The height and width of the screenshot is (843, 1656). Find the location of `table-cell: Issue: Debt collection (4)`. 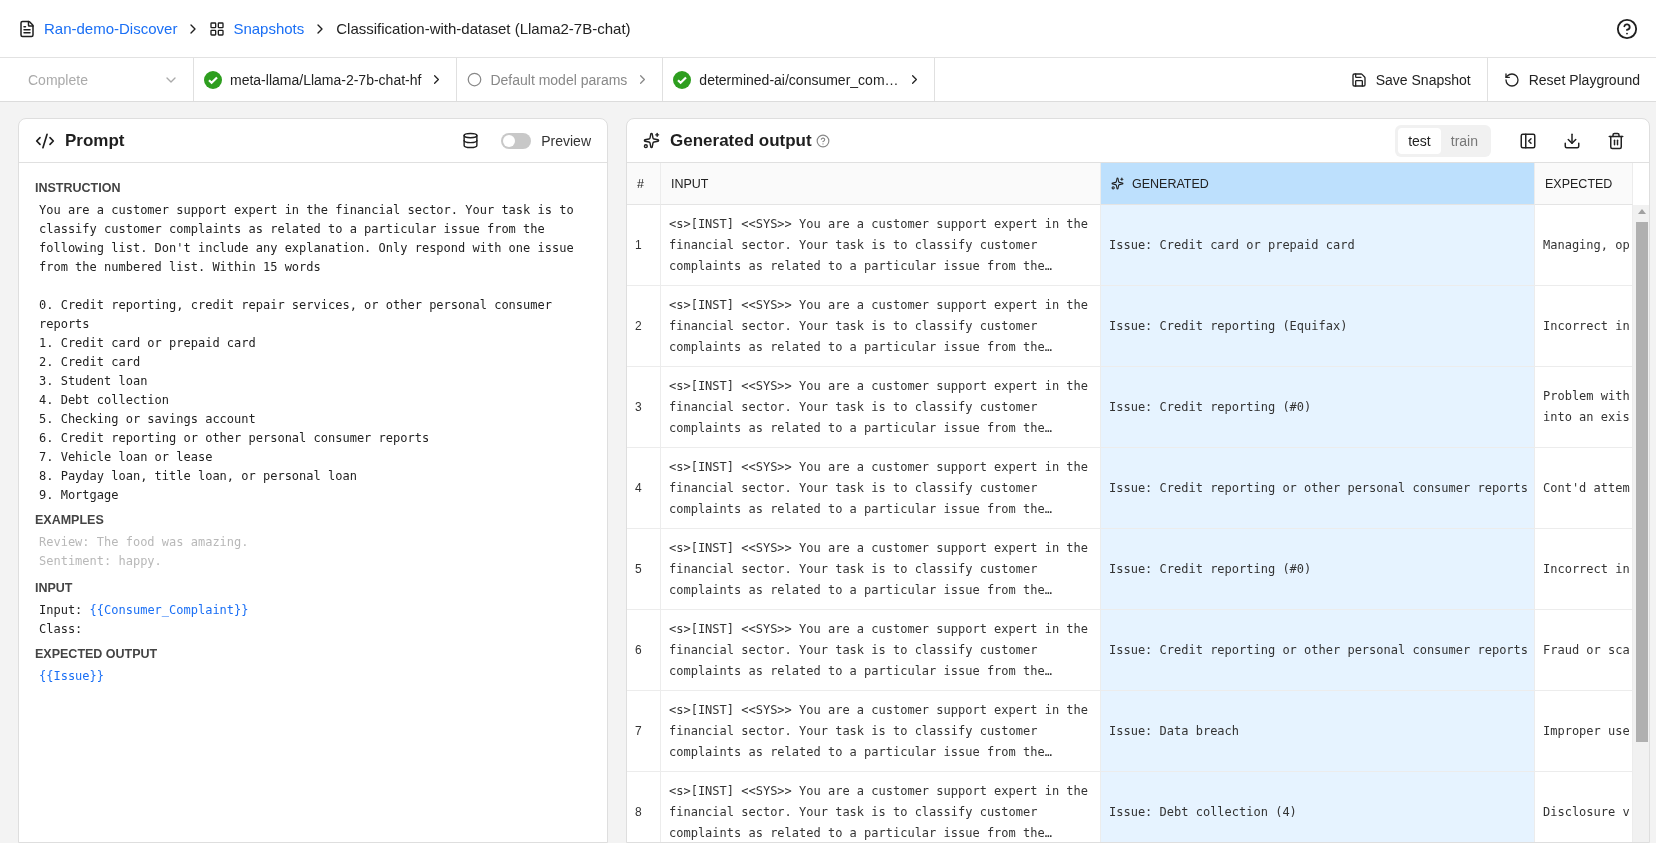

table-cell: Issue: Debt collection (4) is located at coordinates (1318, 807).